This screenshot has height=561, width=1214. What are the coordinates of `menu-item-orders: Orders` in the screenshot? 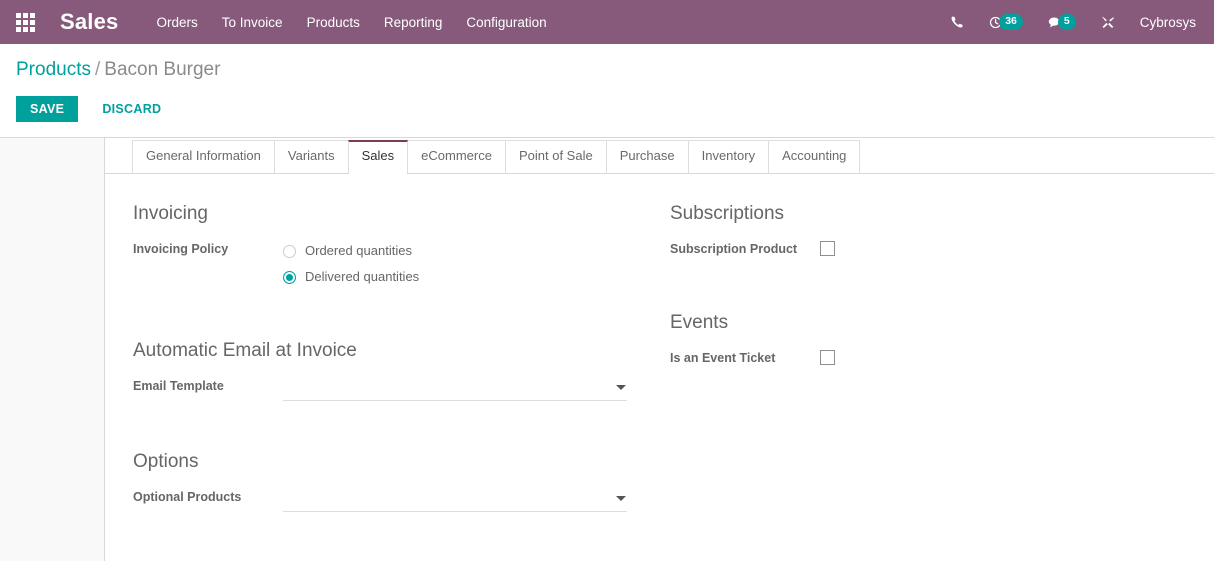 It's located at (177, 22).